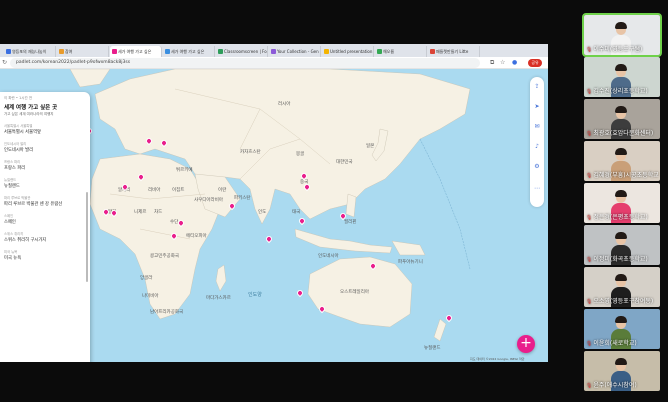 Image resolution: width=668 pixels, height=402 pixels. I want to click on participant-name: 🎙이수미(영등포구쌤), so click(614, 49).